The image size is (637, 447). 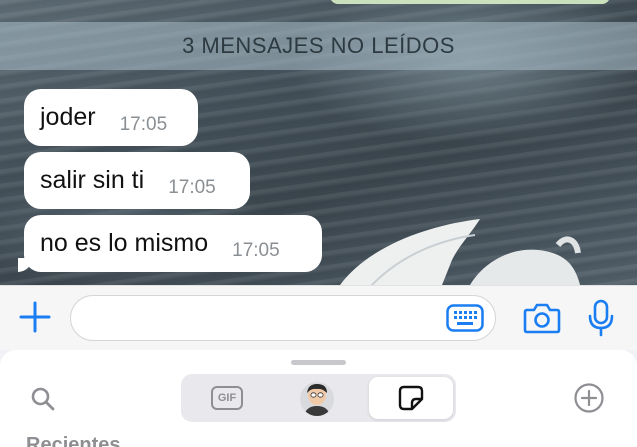 I want to click on message-text: joder, so click(x=68, y=117).